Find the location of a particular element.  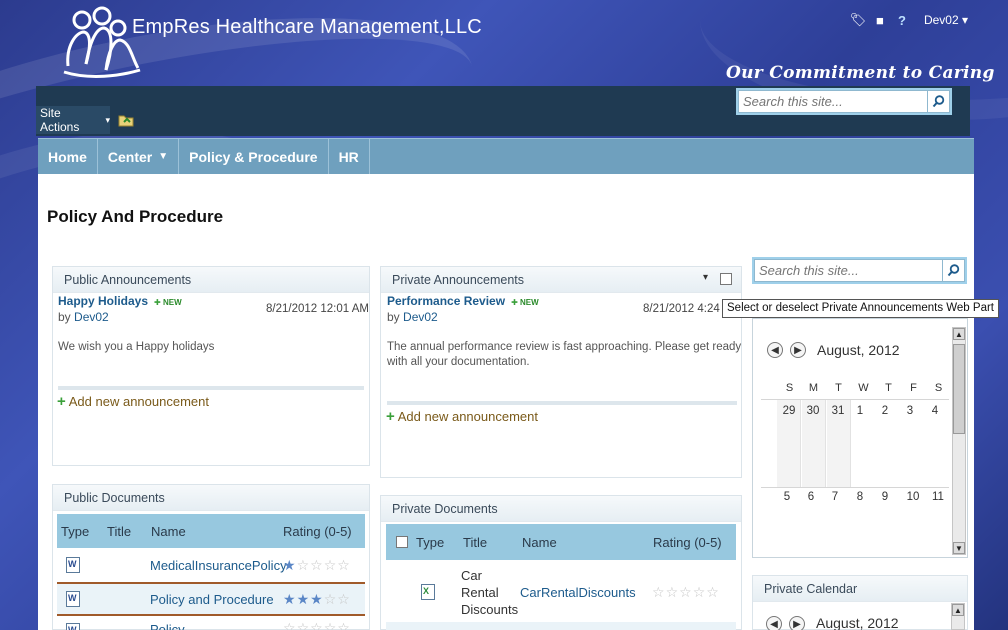

calendar-day: 10 is located at coordinates (913, 497).